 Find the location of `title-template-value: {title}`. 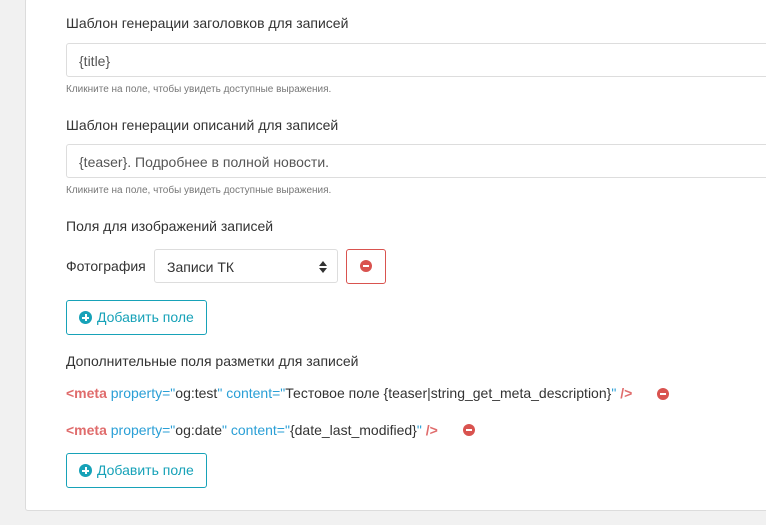

title-template-value: {title} is located at coordinates (95, 61).